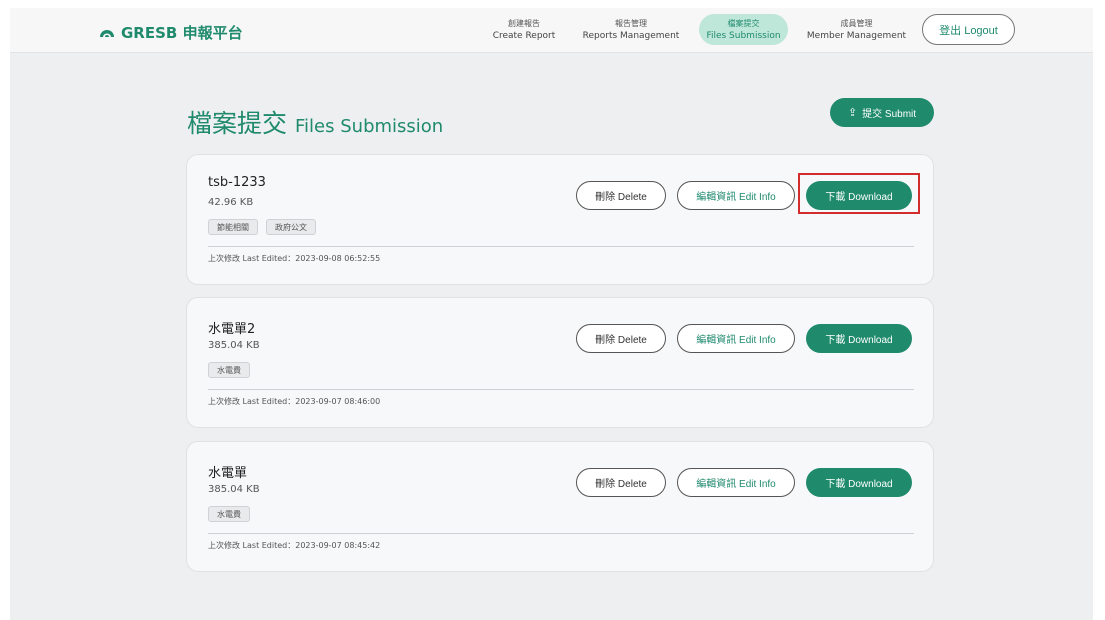 The image size is (1105, 620). What do you see at coordinates (743, 23) in the screenshot?
I see `nav-label-zh: 檔案提交` at bounding box center [743, 23].